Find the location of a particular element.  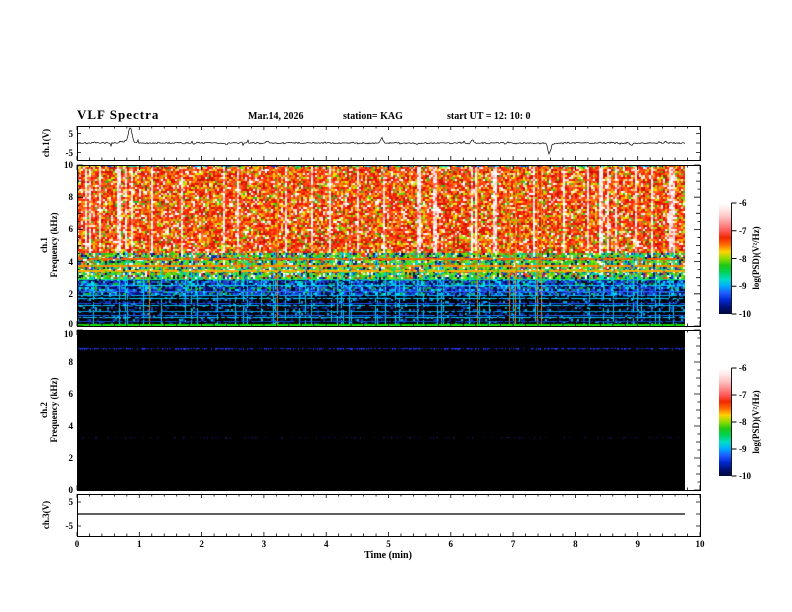

tick-label: 9 is located at coordinates (637, 544).